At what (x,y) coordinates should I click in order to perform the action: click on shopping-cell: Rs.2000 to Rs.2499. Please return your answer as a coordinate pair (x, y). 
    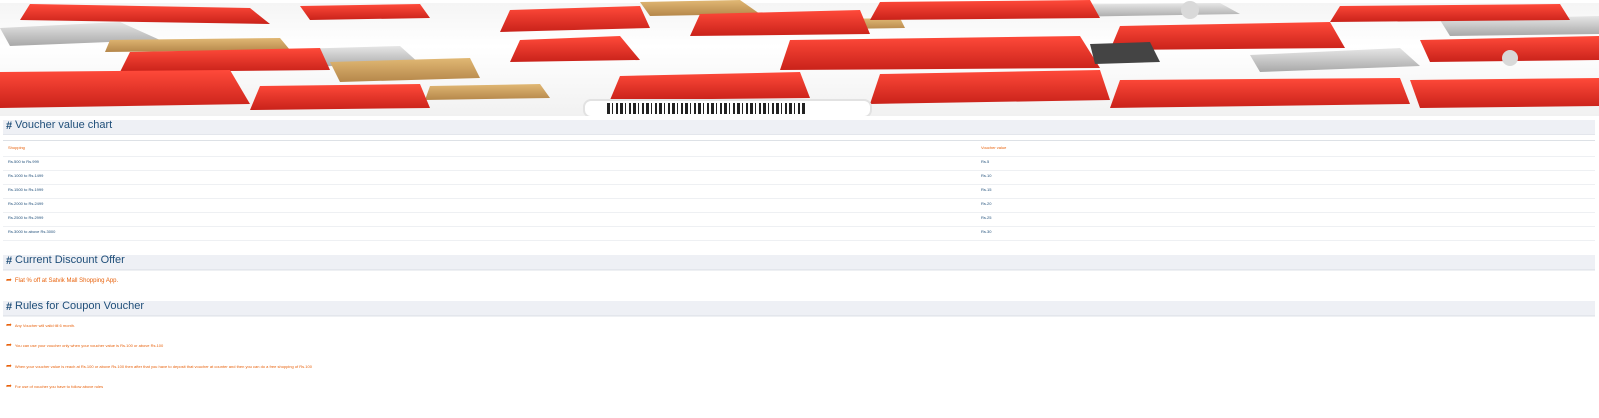
    Looking at the image, I should click on (26, 203).